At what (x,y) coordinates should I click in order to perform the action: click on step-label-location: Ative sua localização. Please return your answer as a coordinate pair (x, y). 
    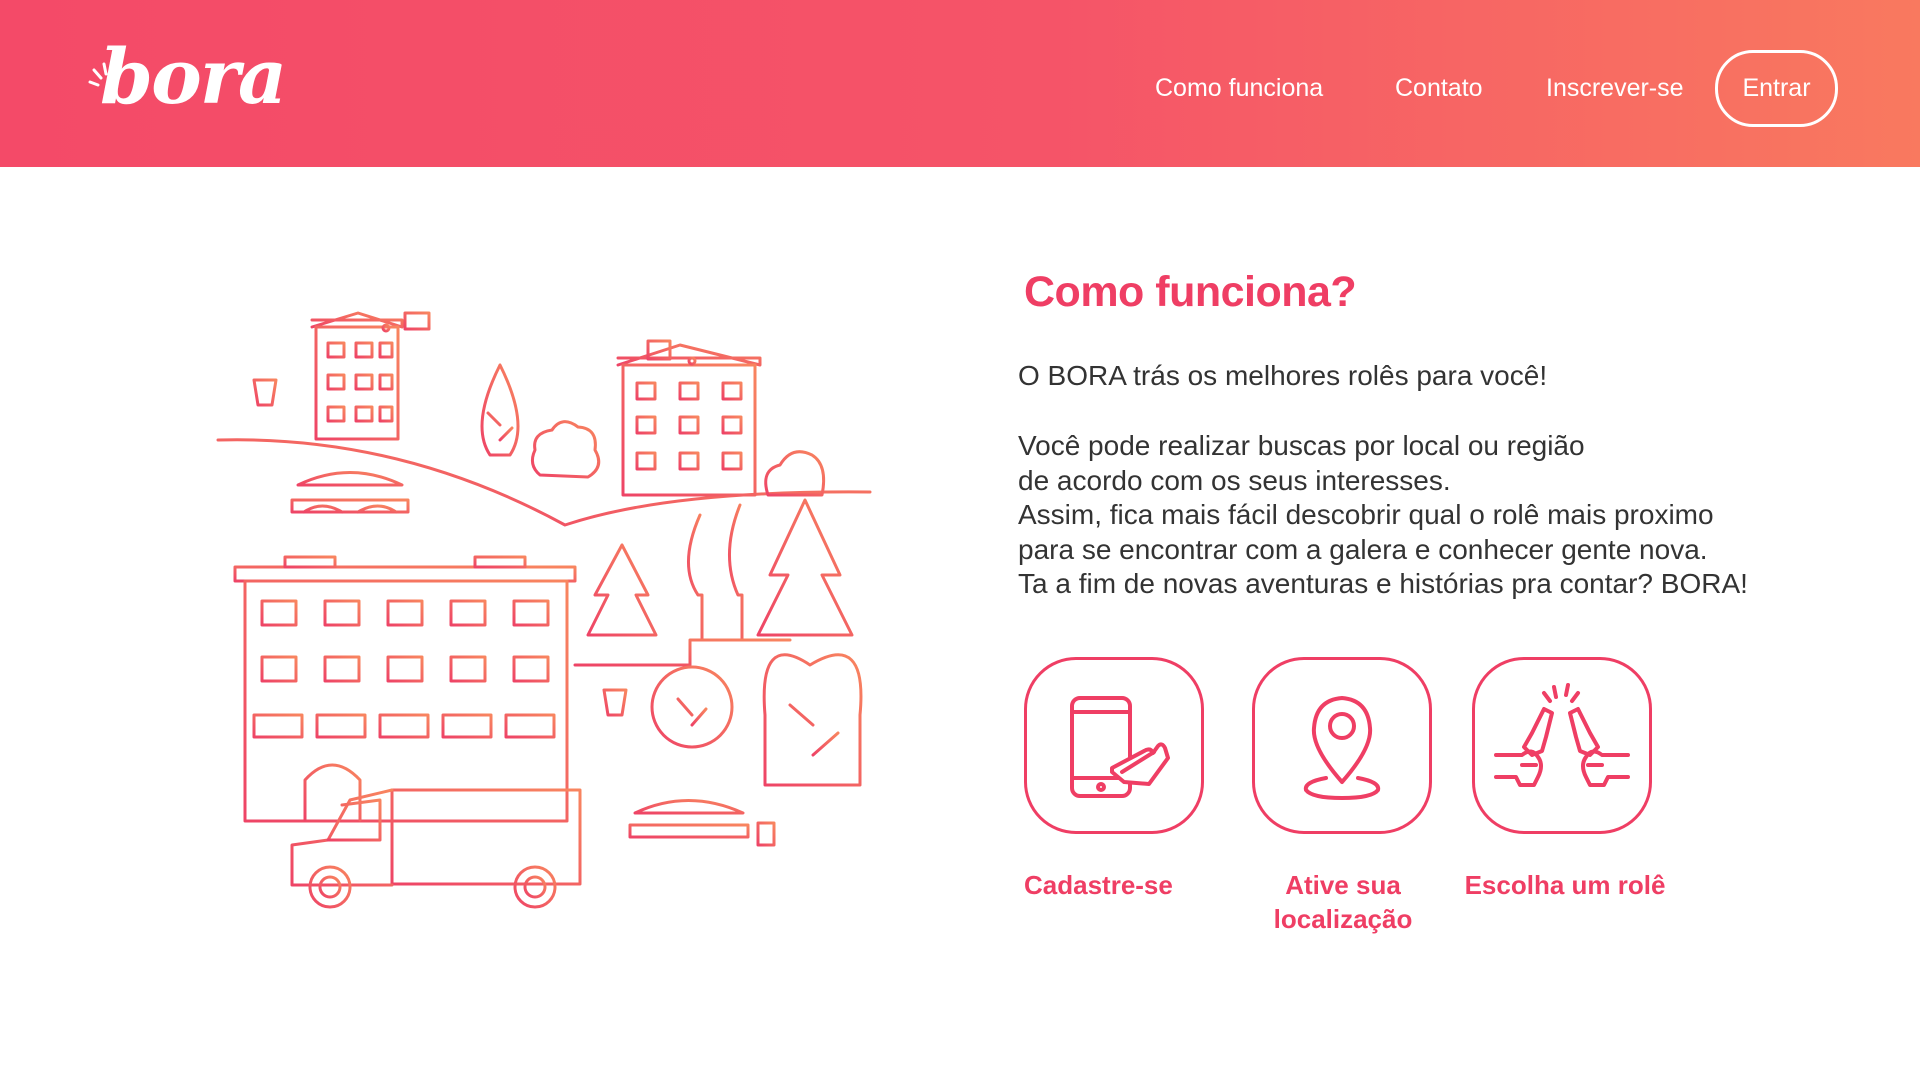
    Looking at the image, I should click on (1343, 902).